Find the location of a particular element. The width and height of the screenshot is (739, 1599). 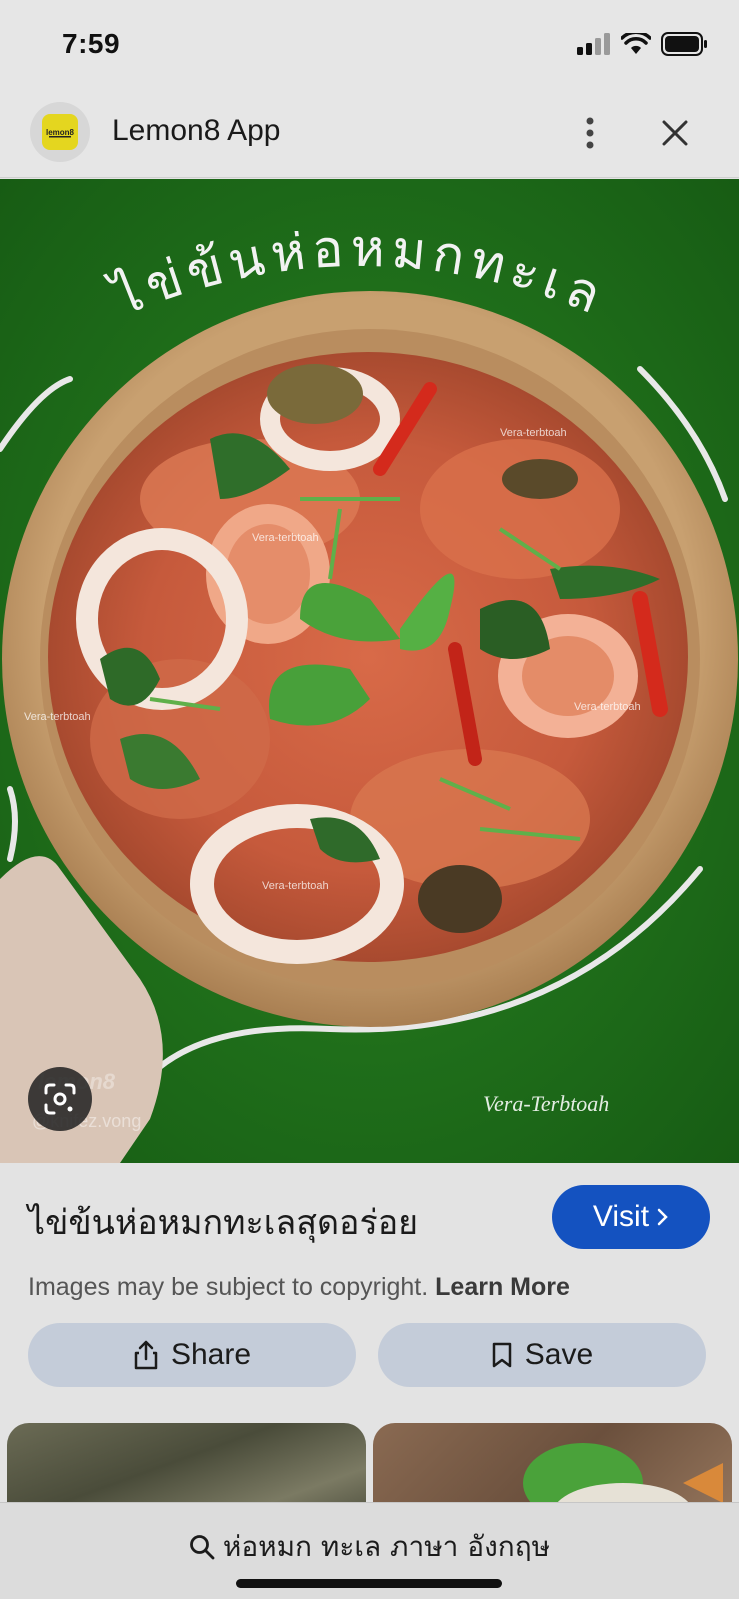

overlay-title: ไข่ข้นห่อหมกทะเล is located at coordinates (358, 280).